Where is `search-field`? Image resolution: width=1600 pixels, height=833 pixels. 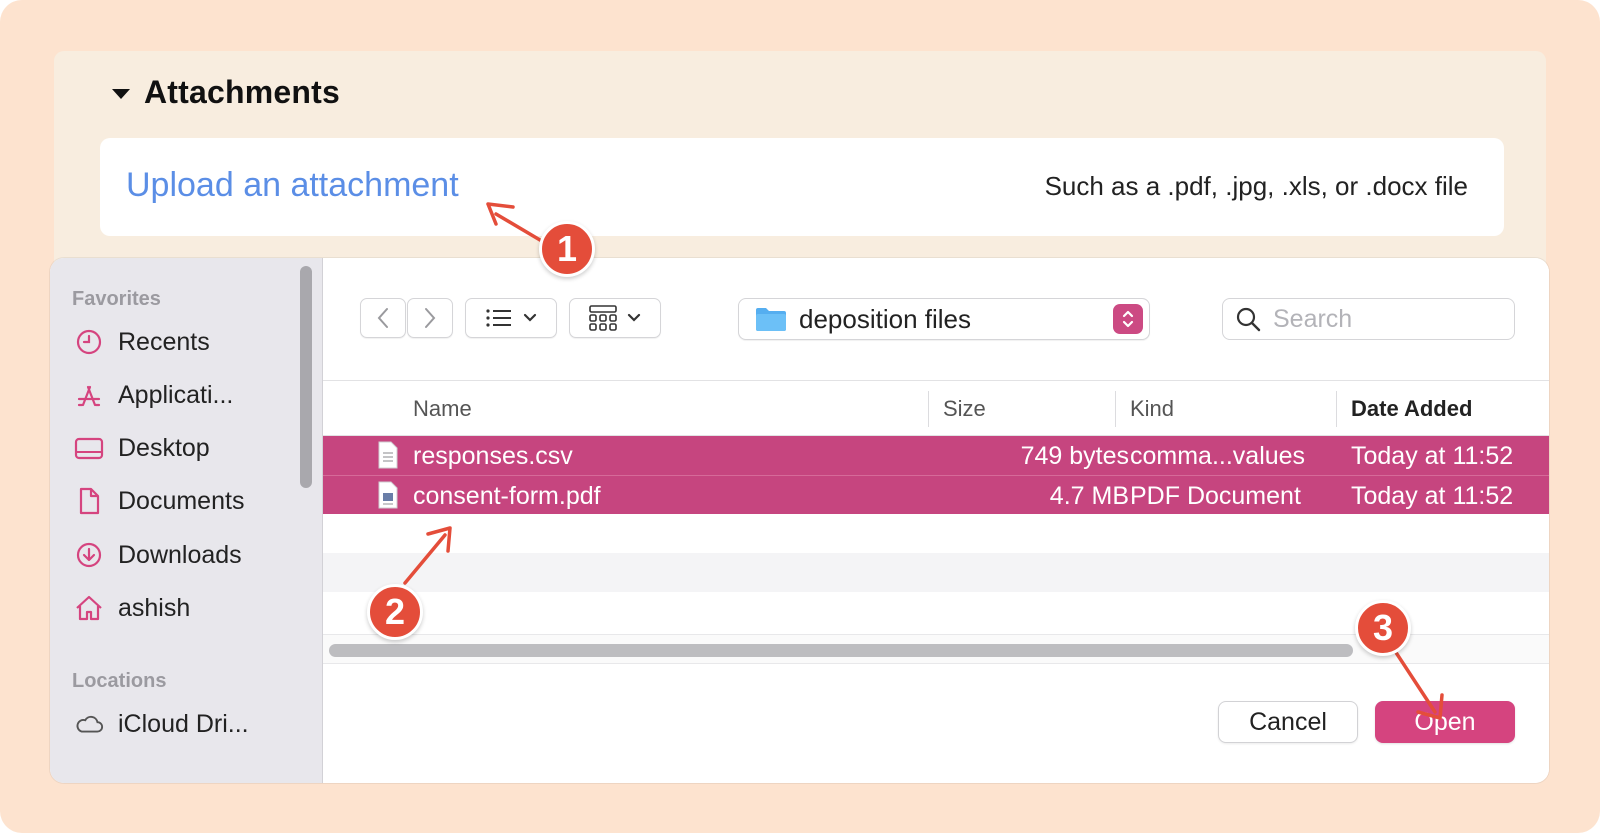 search-field is located at coordinates (1368, 319).